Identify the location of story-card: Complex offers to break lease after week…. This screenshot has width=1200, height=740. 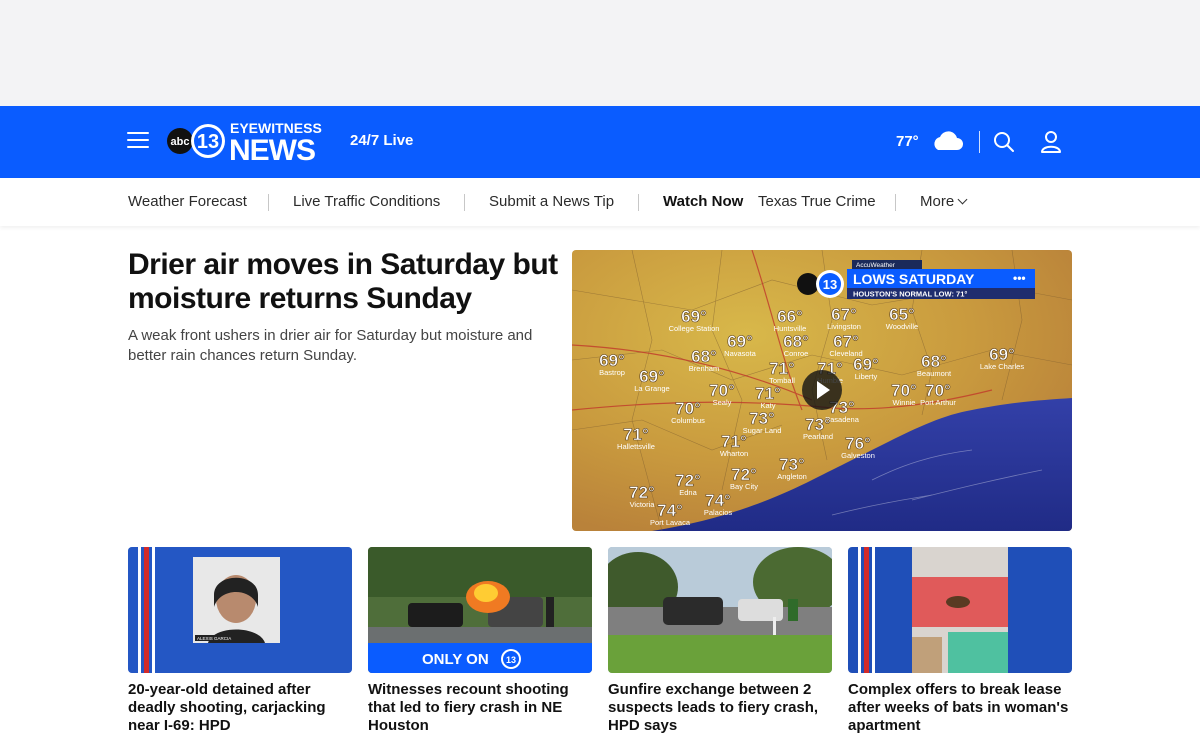
(960, 641).